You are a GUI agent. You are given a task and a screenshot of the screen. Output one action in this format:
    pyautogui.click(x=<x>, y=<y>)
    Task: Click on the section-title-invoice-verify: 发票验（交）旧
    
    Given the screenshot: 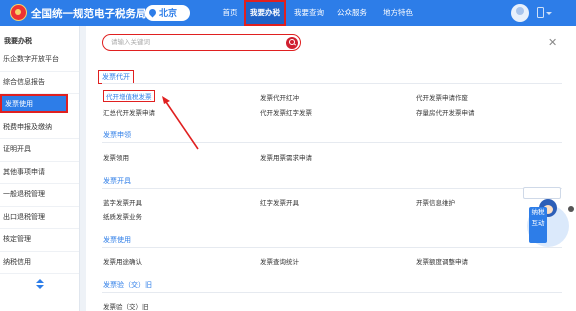 What is the action you would take?
    pyautogui.click(x=127, y=285)
    